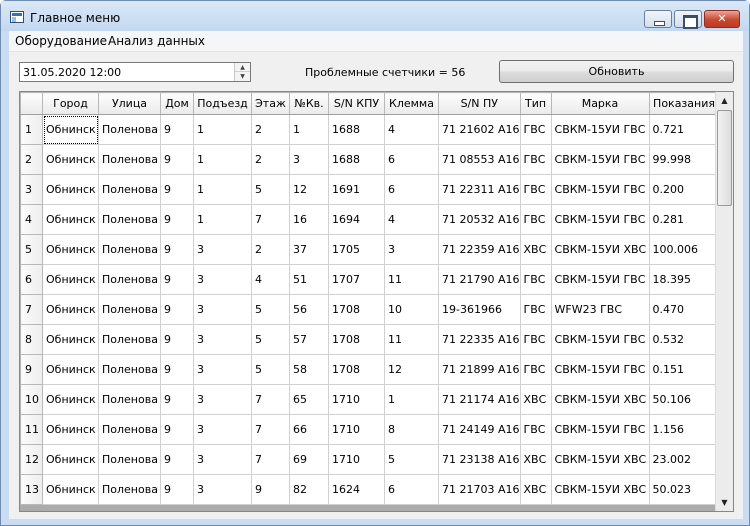 The width and height of the screenshot is (750, 526). I want to click on menu-data-analysis: Анализ данных, so click(156, 41).